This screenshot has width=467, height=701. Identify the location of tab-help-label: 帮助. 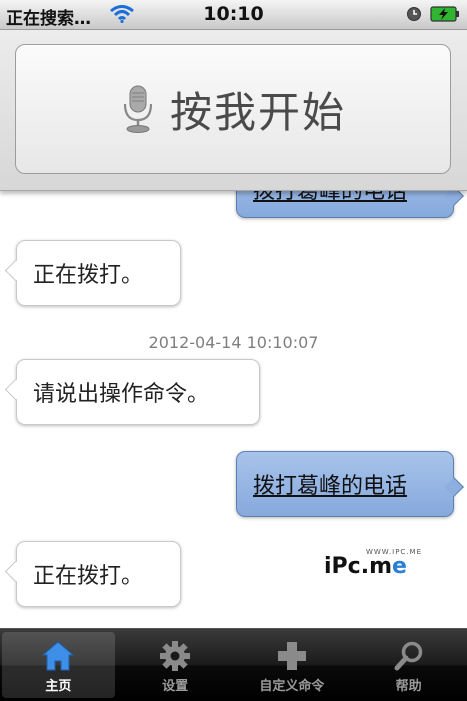
(408, 686).